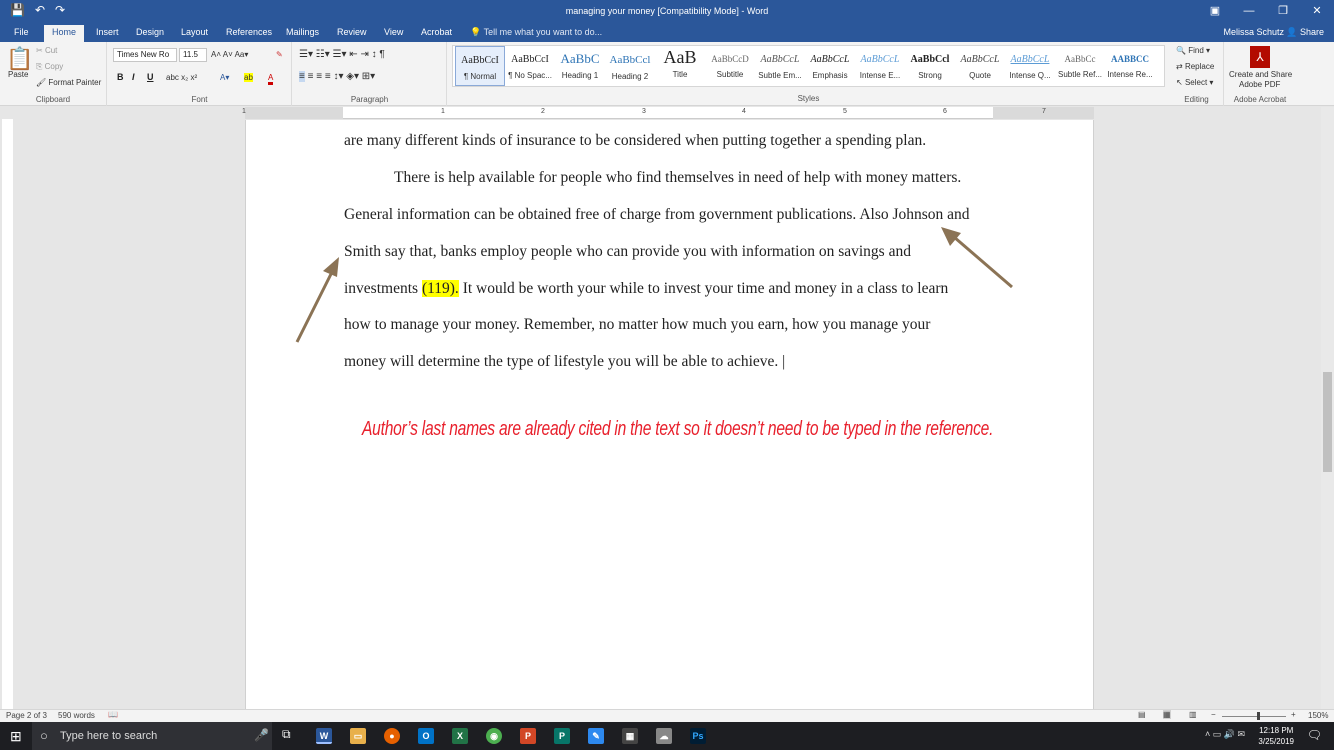 Image resolution: width=1334 pixels, height=750 pixels. I want to click on clock-date: 3/25/2019, so click(1276, 741).